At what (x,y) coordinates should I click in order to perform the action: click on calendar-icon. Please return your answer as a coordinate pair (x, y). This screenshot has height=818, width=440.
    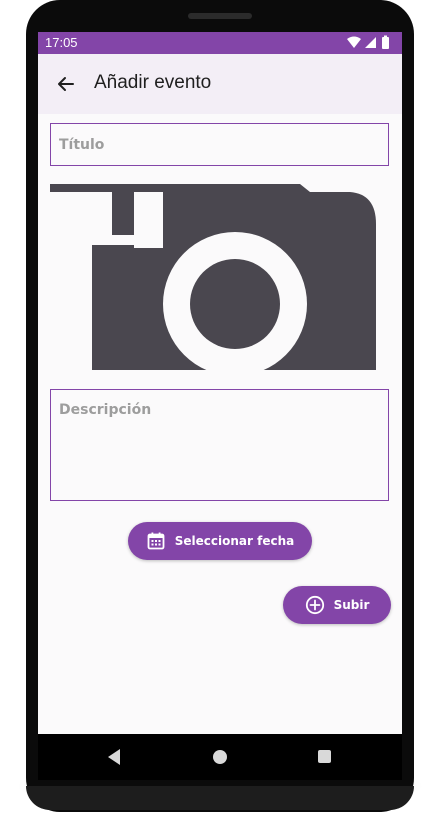
    Looking at the image, I should click on (156, 541).